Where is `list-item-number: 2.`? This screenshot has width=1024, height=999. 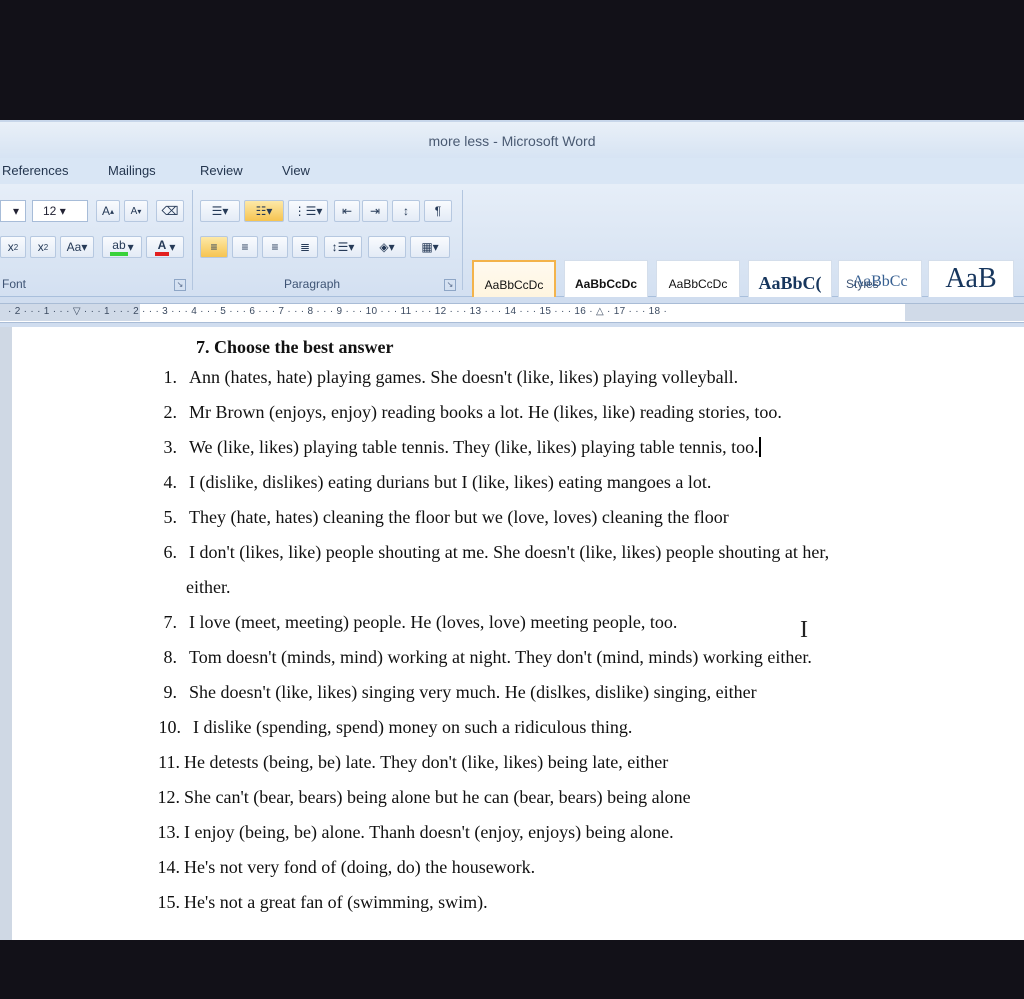 list-item-number: 2. is located at coordinates (170, 412).